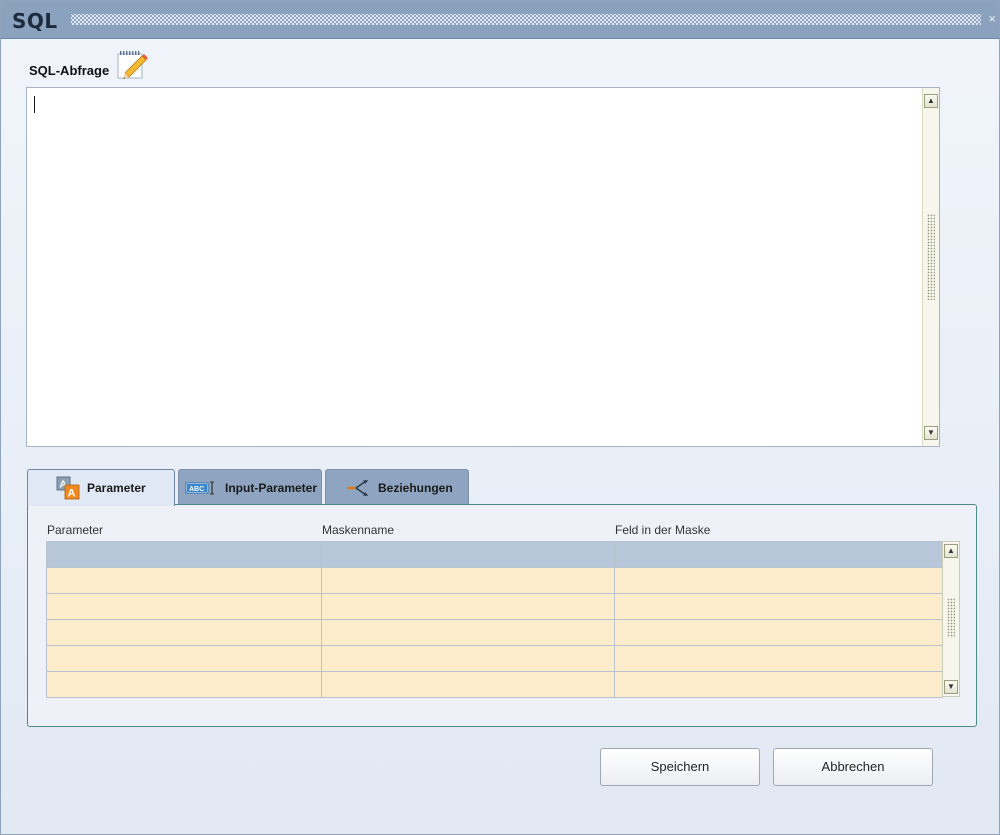 Image resolution: width=1000 pixels, height=835 pixels. Describe the element at coordinates (196, 489) in the screenshot. I see `svg-text: ABC` at that location.